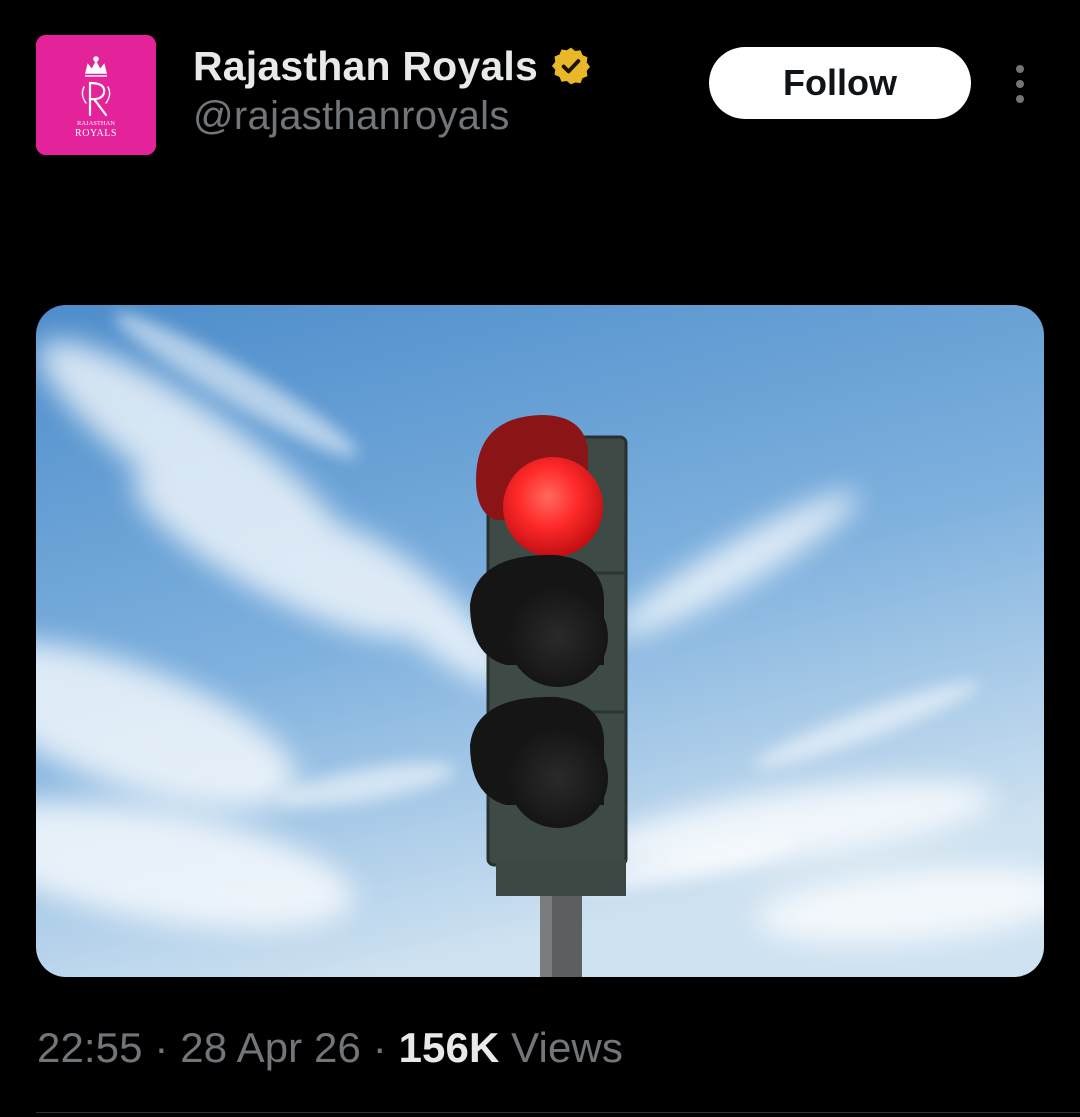 Image resolution: width=1080 pixels, height=1117 pixels. I want to click on author-handle: @rajasthanroyals, so click(392, 116).